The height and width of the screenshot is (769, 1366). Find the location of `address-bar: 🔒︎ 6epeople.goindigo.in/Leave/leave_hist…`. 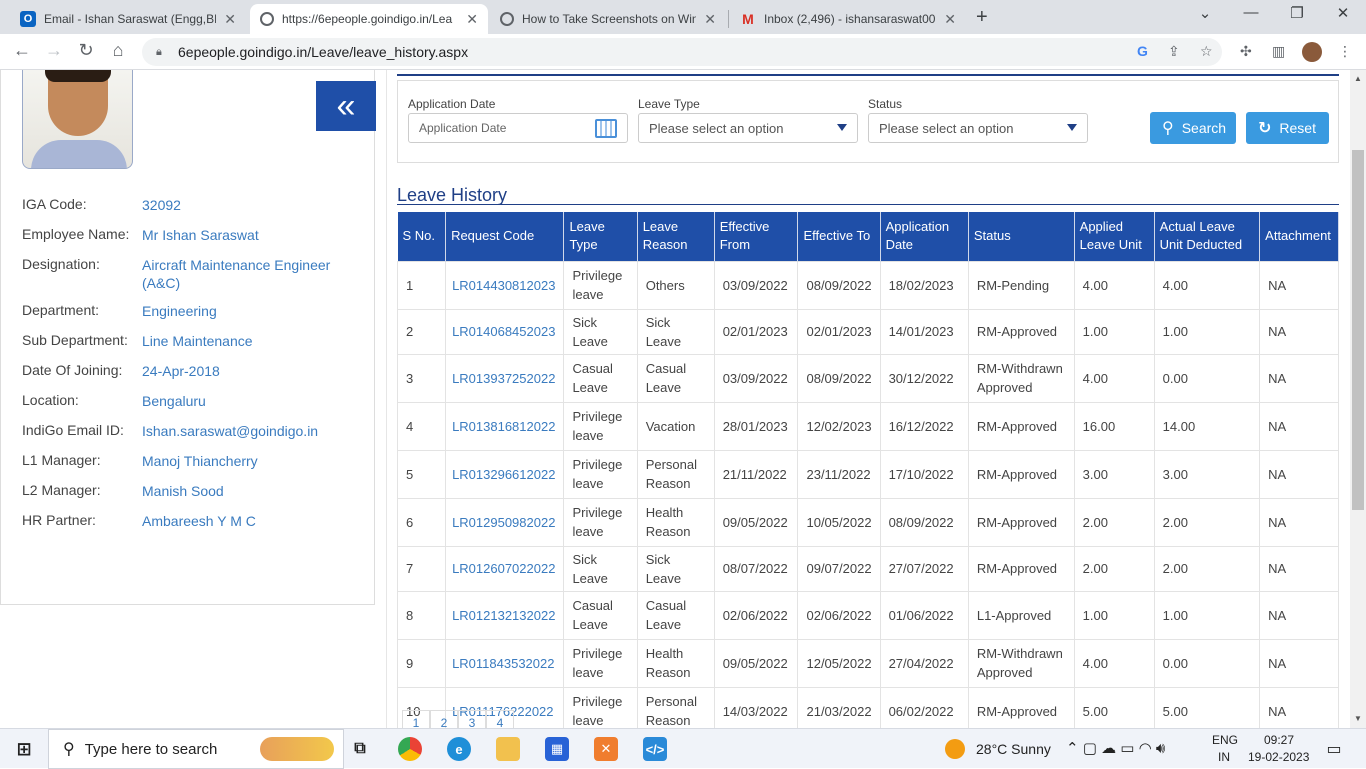

address-bar: 🔒︎ 6epeople.goindigo.in/Leave/leave_hist… is located at coordinates (682, 52).